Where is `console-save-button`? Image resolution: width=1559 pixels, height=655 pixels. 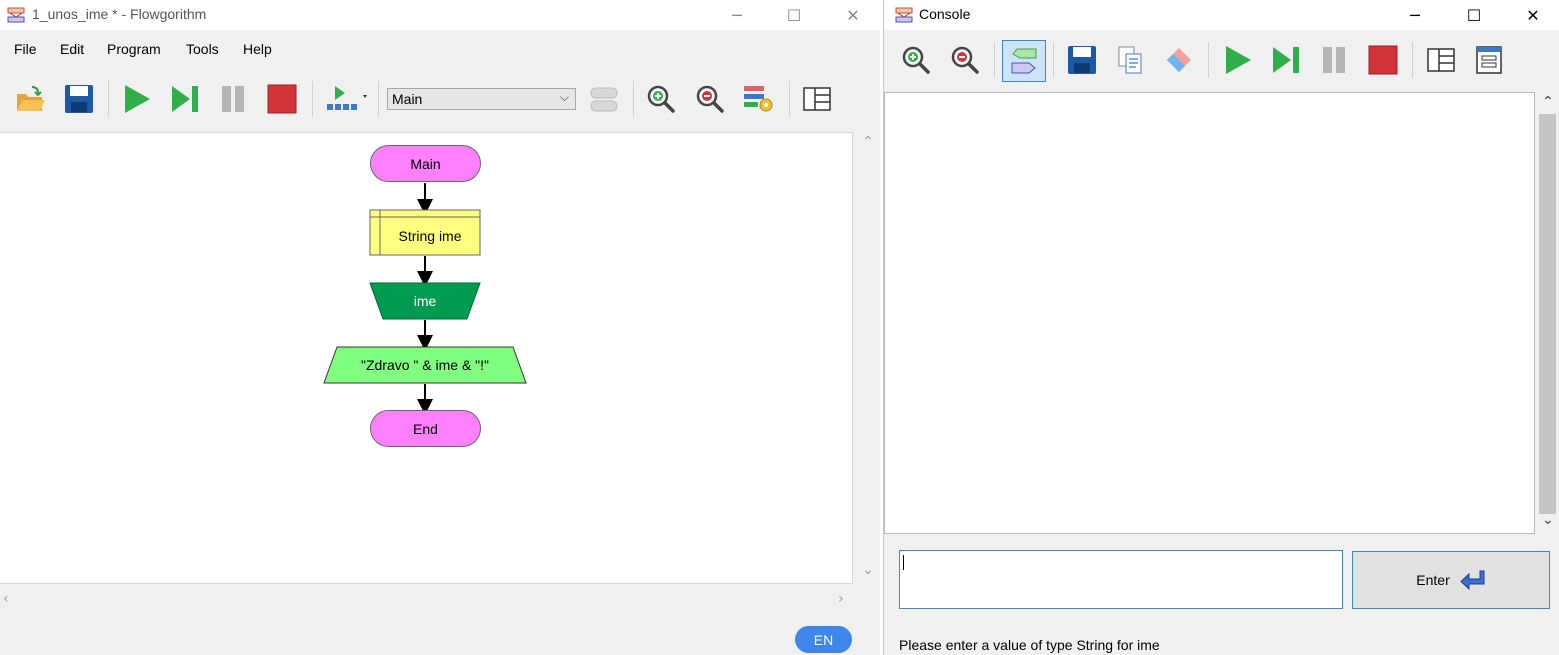
console-save-button is located at coordinates (1082, 60).